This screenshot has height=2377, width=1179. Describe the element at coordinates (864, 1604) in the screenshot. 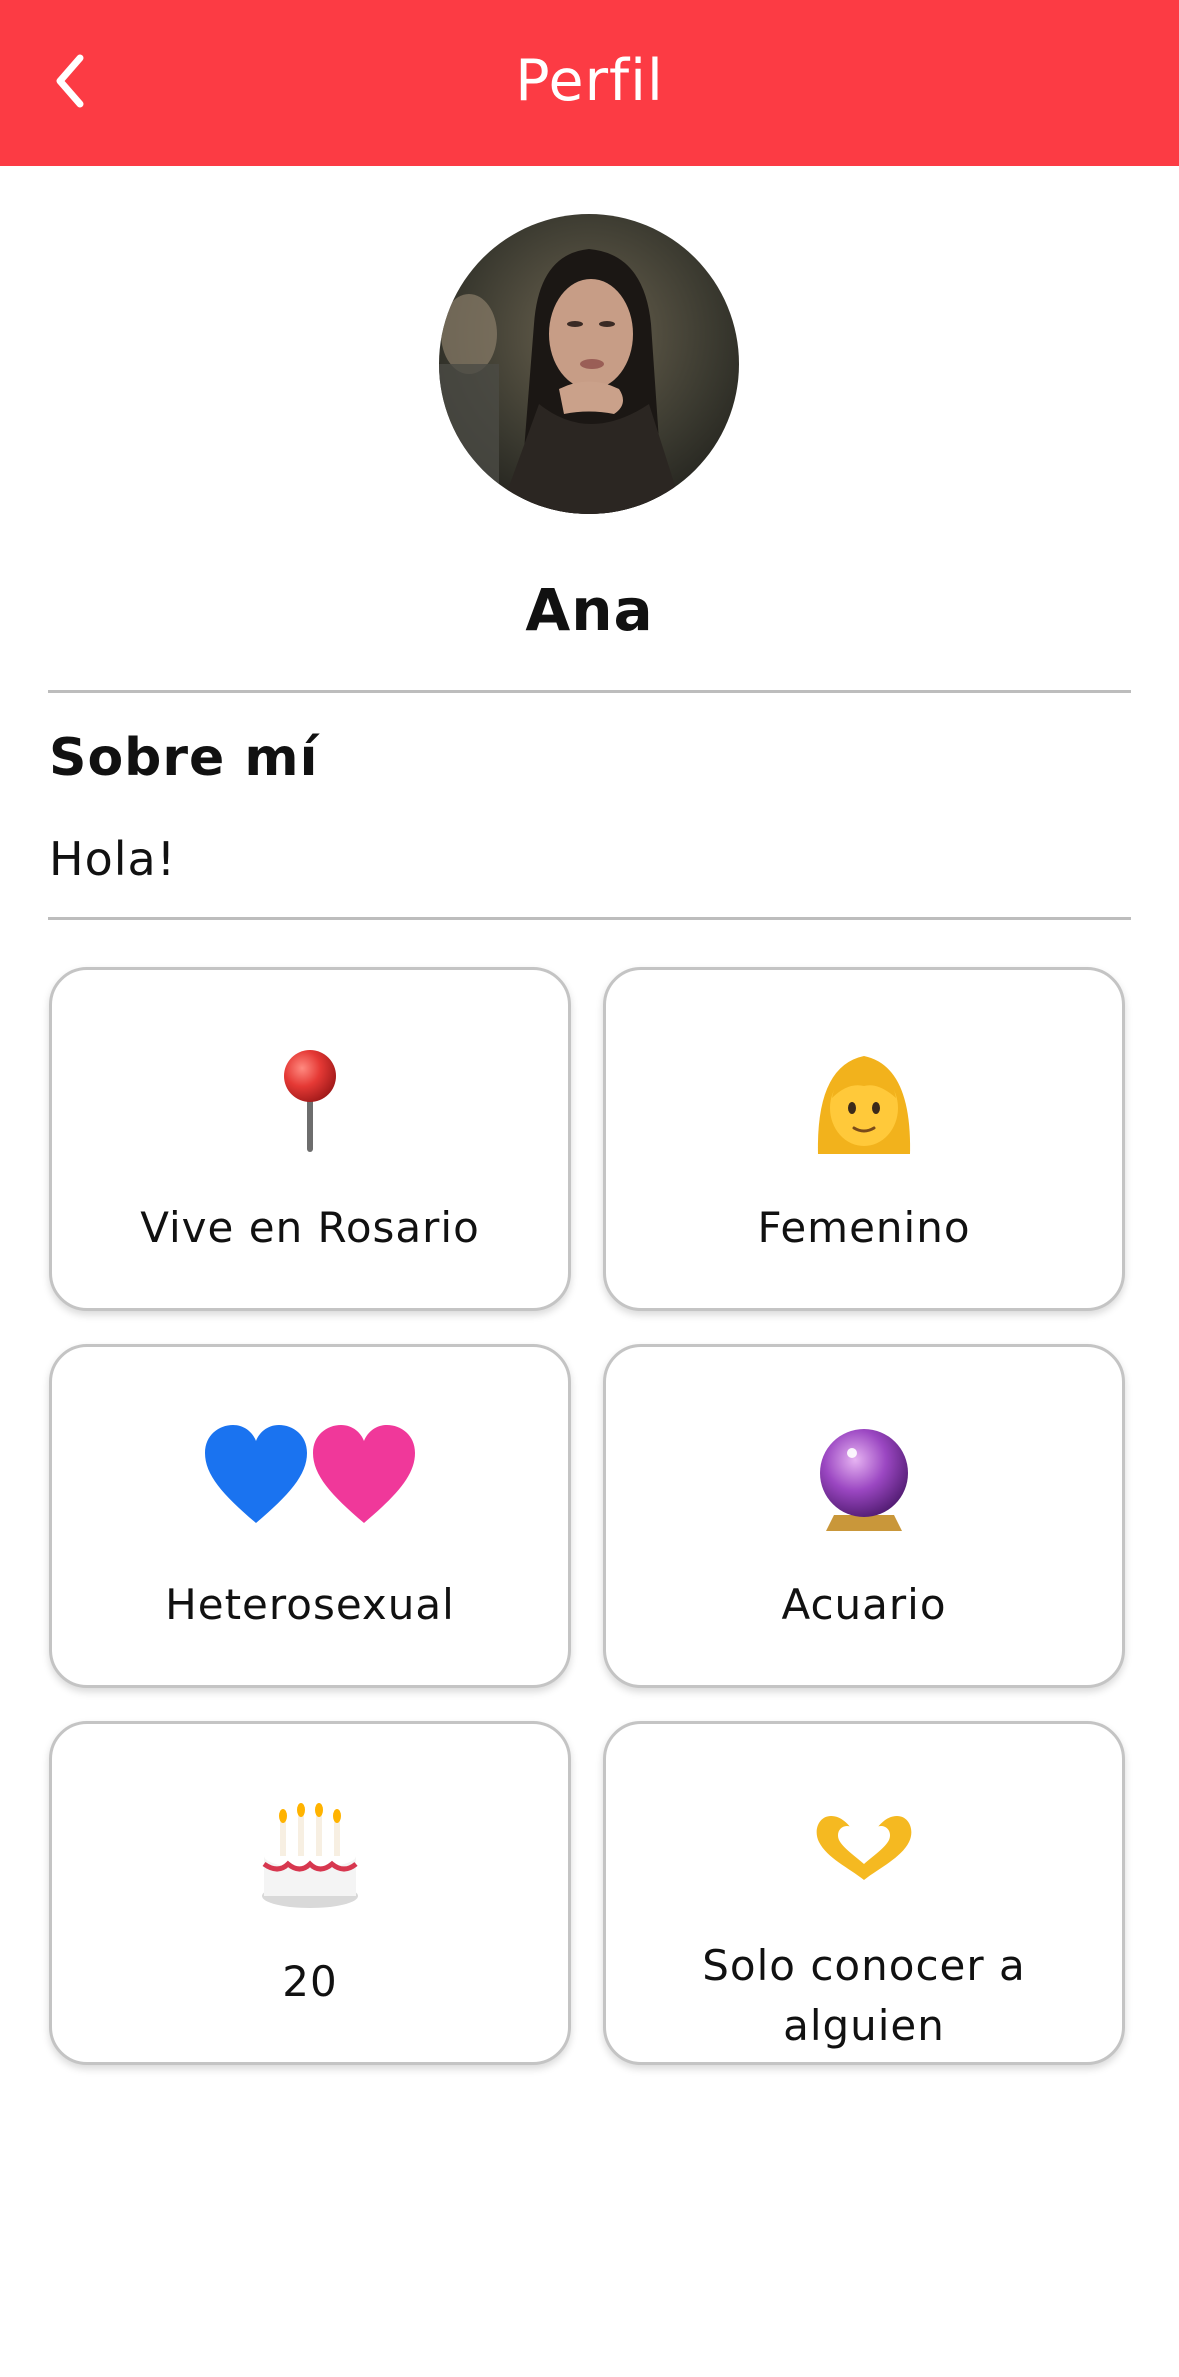

I see `card-label: Acuario` at that location.